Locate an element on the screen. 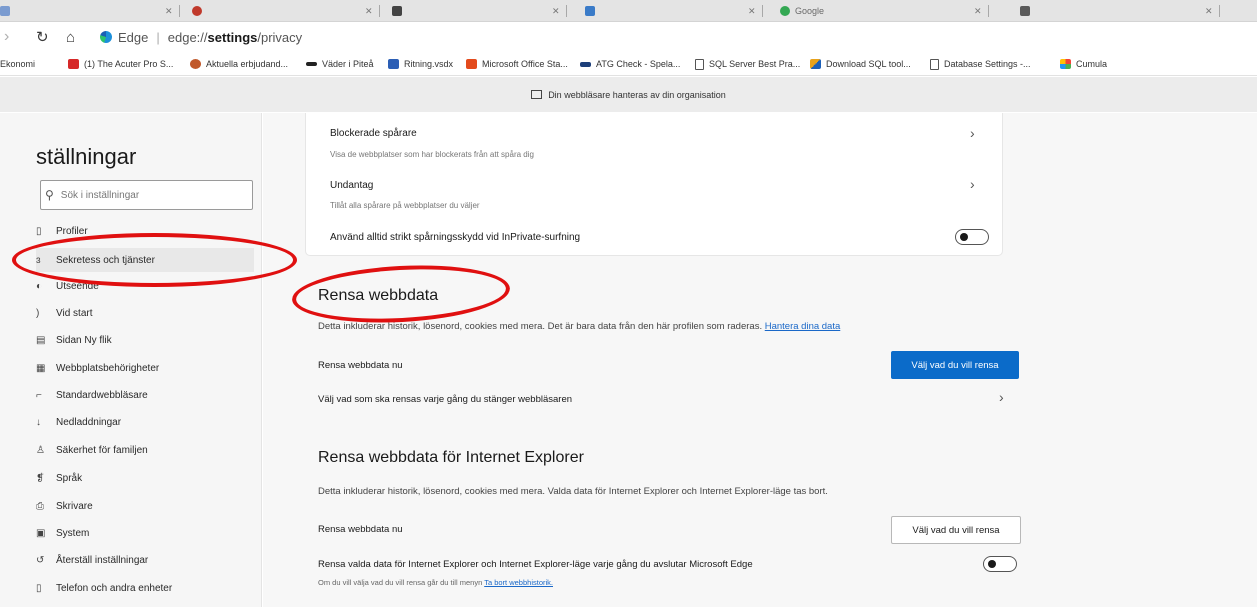 This screenshot has height=607, width=1257. youtube-icon is located at coordinates (73, 64).